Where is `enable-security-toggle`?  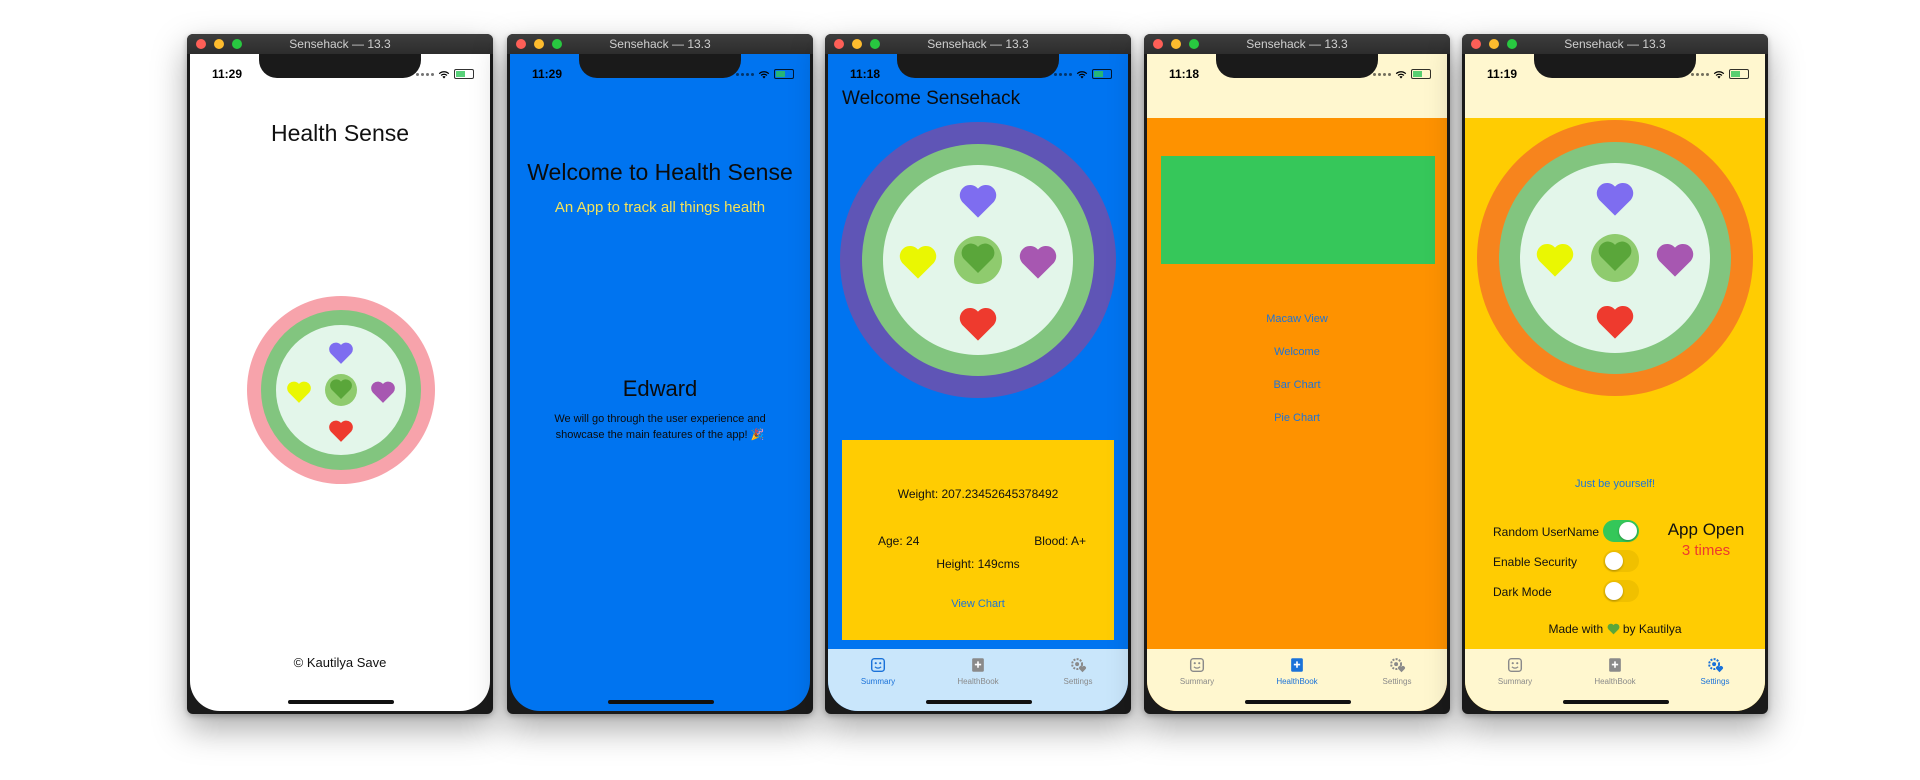 enable-security-toggle is located at coordinates (1621, 561).